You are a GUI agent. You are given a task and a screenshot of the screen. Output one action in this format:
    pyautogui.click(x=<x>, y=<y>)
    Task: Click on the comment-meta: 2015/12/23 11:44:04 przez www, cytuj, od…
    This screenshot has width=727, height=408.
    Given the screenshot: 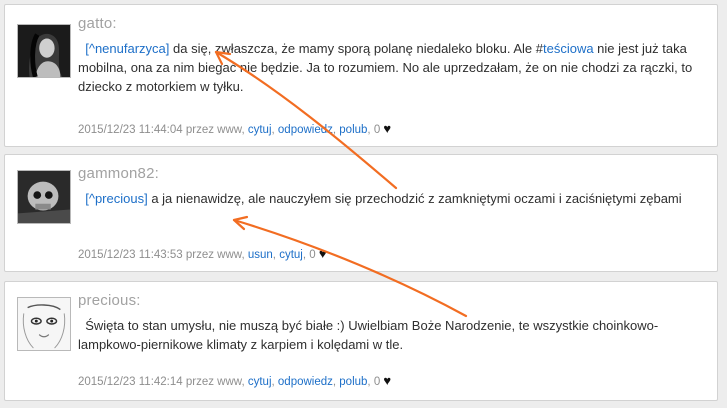 What is the action you would take?
    pyautogui.click(x=235, y=128)
    